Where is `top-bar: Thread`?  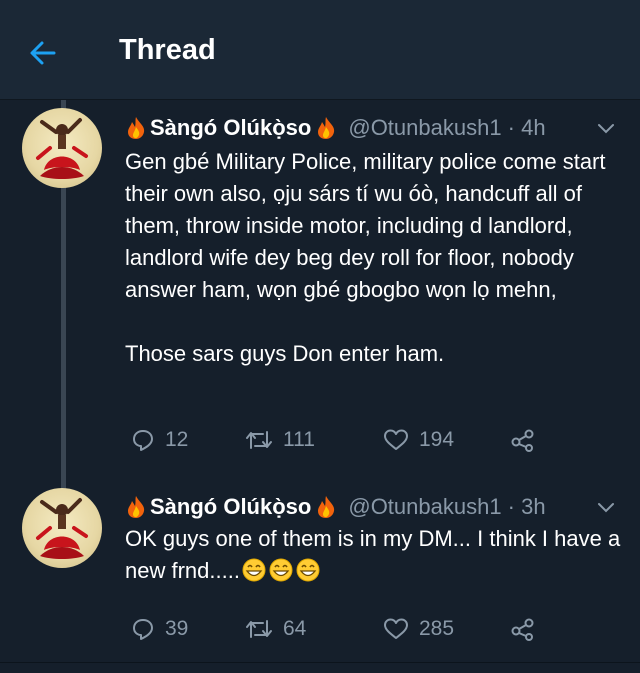
top-bar: Thread is located at coordinates (320, 50).